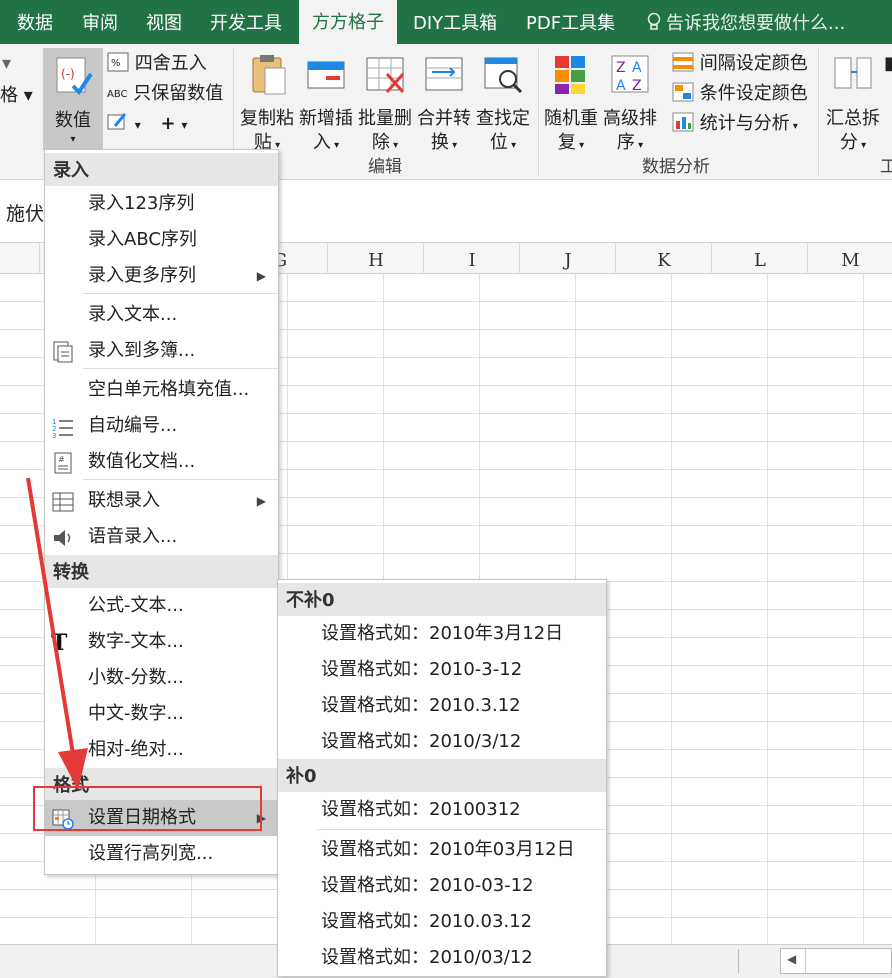 This screenshot has width=892, height=978. What do you see at coordinates (442, 958) in the screenshot?
I see `date-format-option: 设置格式如：2010/03/12` at bounding box center [442, 958].